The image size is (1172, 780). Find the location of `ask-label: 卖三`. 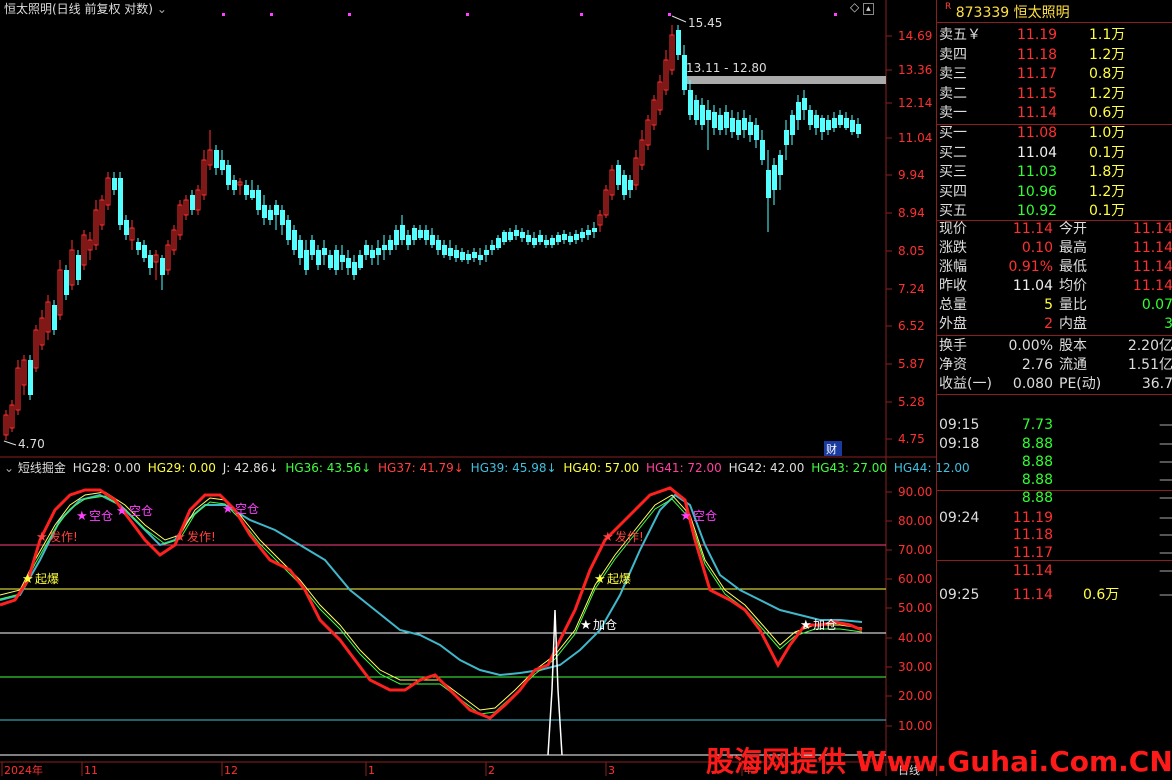

ask-label: 卖三 is located at coordinates (953, 74).